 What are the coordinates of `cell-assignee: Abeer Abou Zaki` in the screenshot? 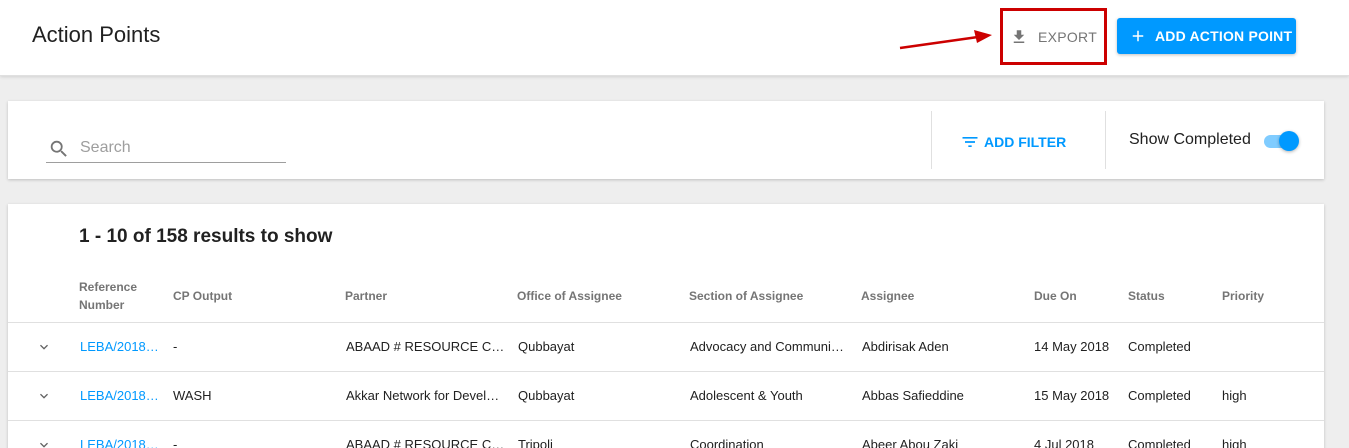 It's located at (910, 442).